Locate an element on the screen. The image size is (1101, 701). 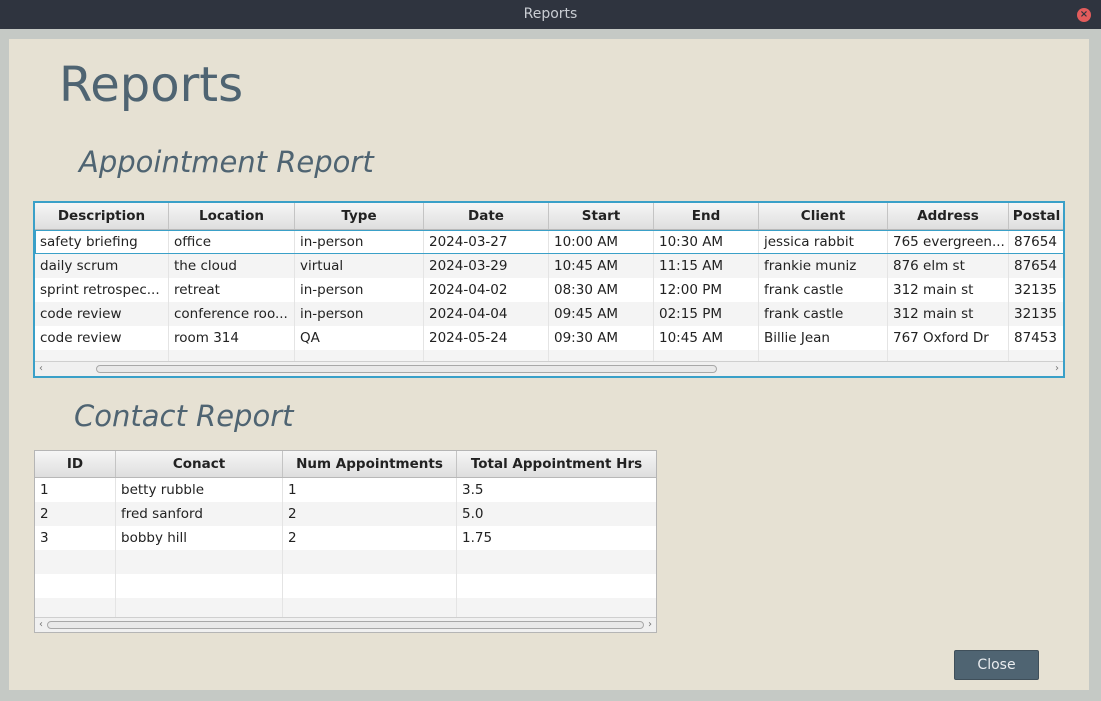
table-cell: safety briefing is located at coordinates (102, 242).